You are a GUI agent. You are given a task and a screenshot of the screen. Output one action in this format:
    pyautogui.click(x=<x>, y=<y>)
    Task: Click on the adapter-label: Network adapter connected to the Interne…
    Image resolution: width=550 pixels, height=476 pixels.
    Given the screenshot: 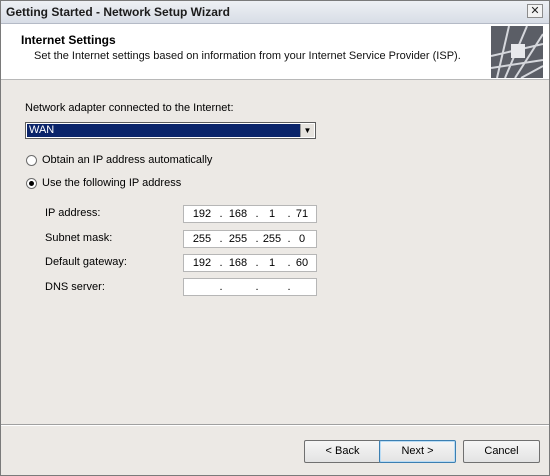 What is the action you would take?
    pyautogui.click(x=129, y=108)
    